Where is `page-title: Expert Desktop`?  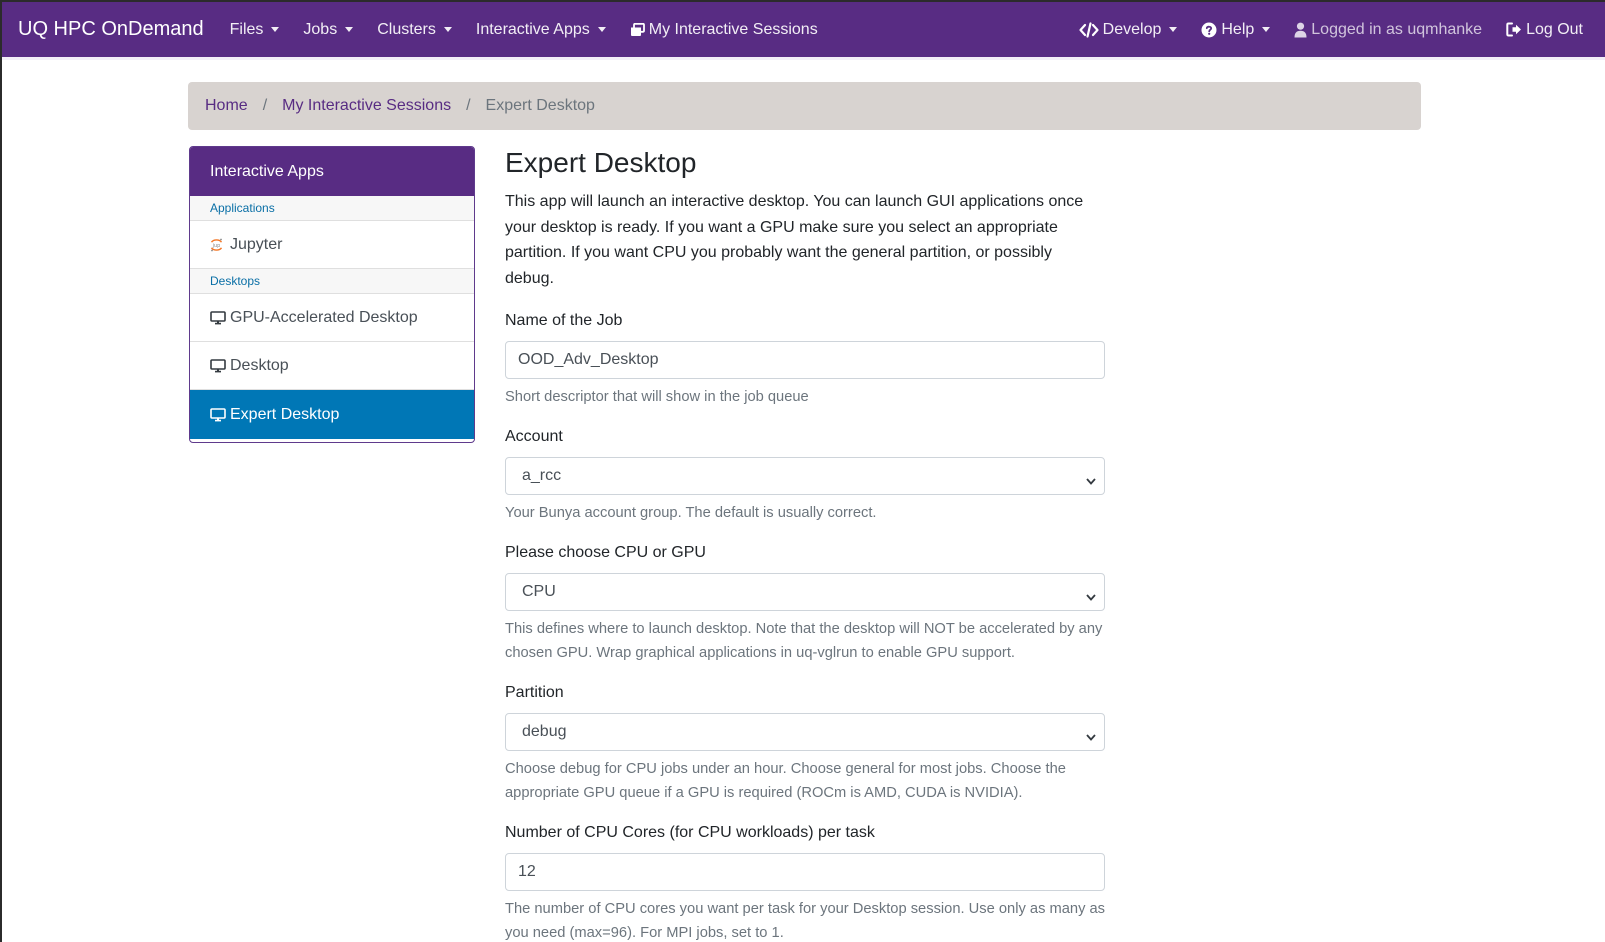
page-title: Expert Desktop is located at coordinates (601, 162).